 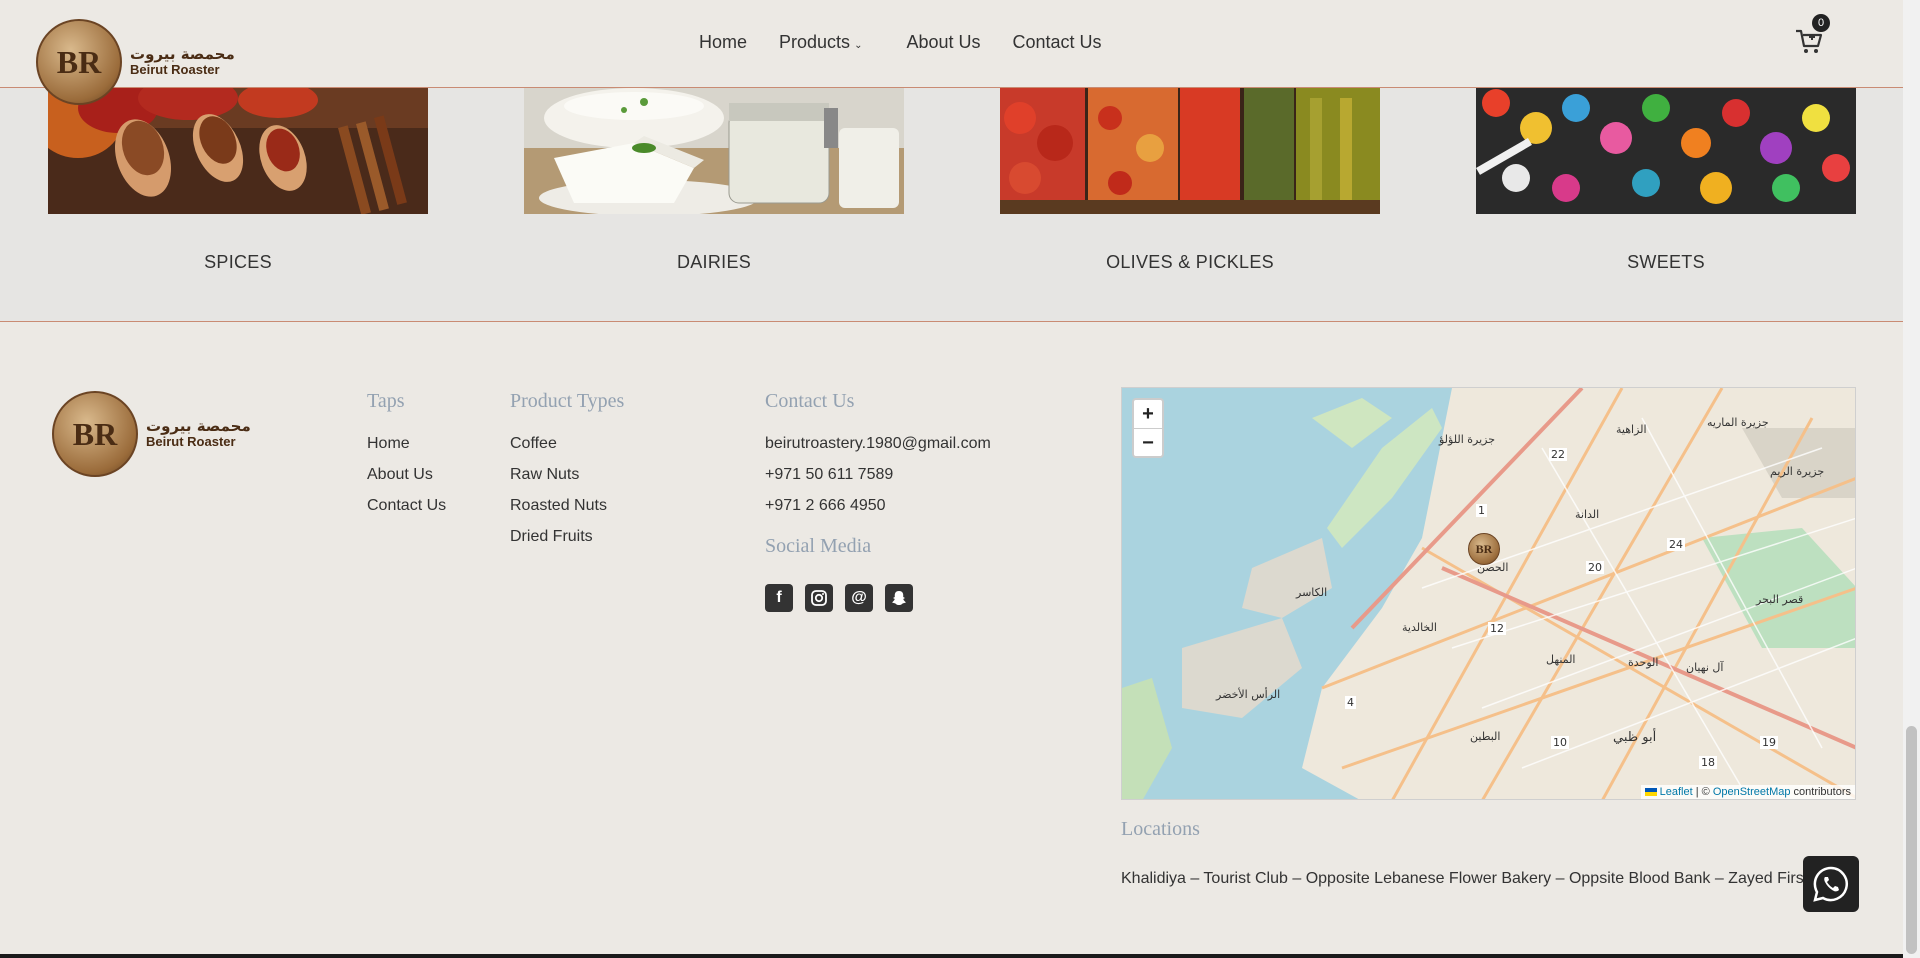 I want to click on cart-count-badge: 0, so click(x=1821, y=23).